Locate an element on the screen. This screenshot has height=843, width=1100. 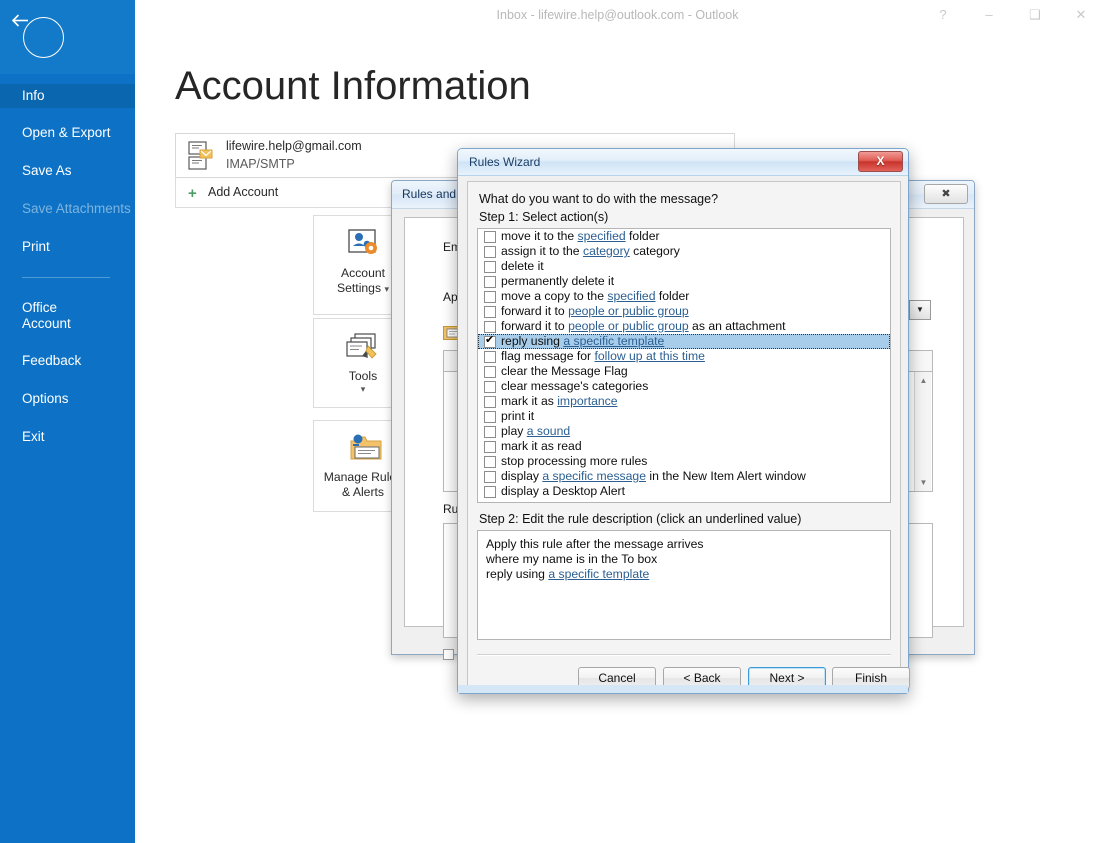
manage-rules-alerts-icon is located at coordinates (366, 447).